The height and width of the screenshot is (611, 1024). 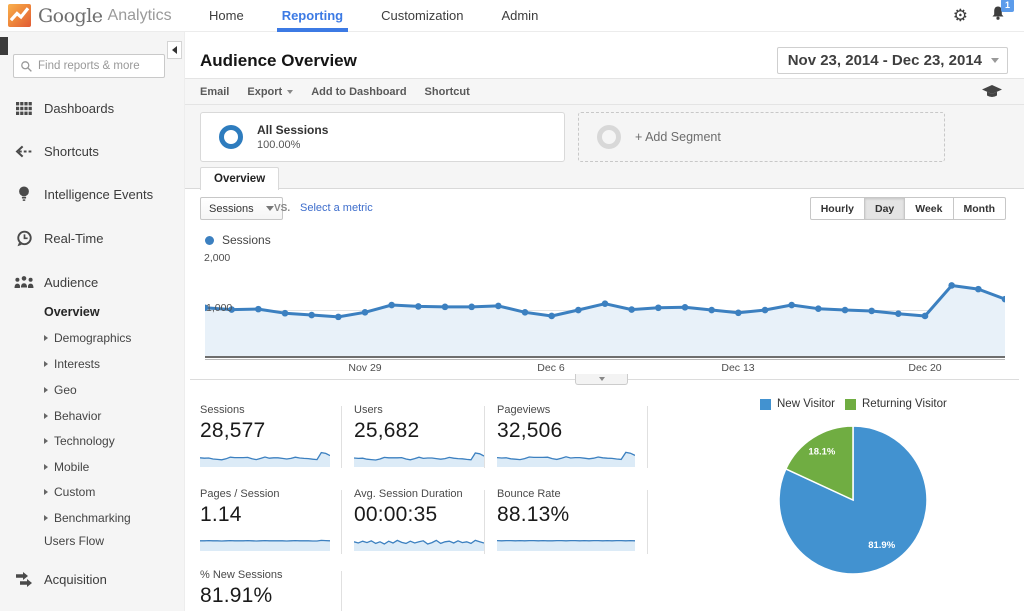 What do you see at coordinates (995, 60) in the screenshot?
I see `chevron-down-icon` at bounding box center [995, 60].